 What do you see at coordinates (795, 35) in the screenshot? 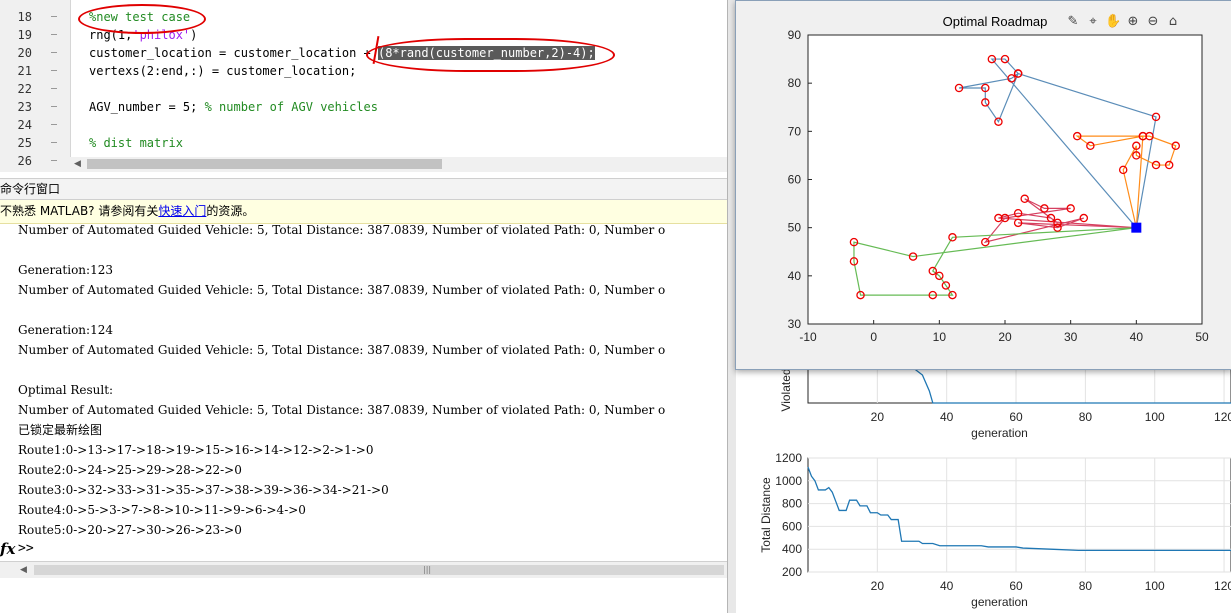
I see `y-tick-label: 90` at bounding box center [795, 35].